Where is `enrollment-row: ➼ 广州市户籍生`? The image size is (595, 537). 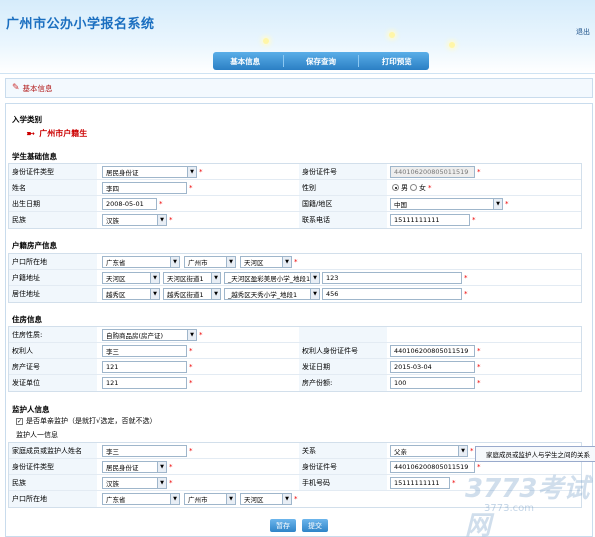 enrollment-row: ➼ 广州市户籍生 is located at coordinates (301, 133).